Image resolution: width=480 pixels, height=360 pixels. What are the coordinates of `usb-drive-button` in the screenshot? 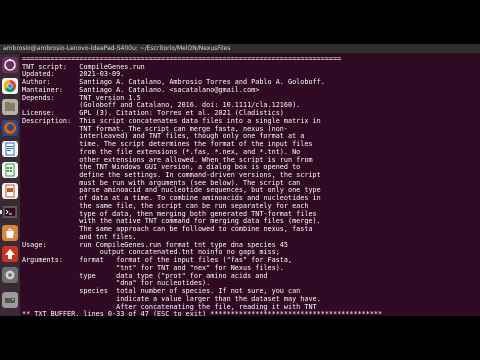 It's located at (10, 300).